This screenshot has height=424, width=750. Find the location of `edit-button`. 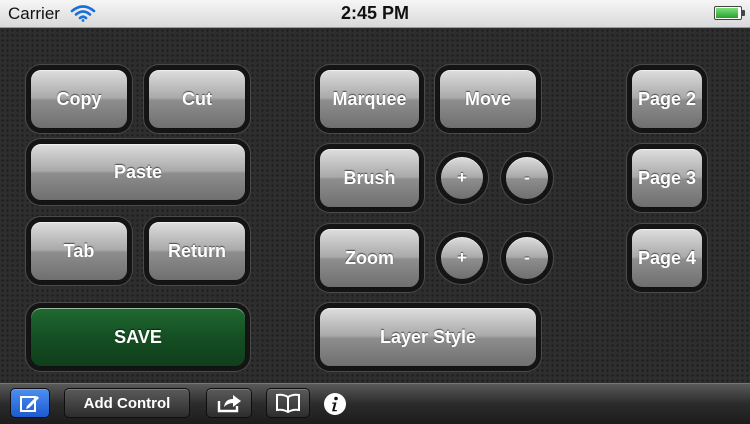

edit-button is located at coordinates (30, 403).